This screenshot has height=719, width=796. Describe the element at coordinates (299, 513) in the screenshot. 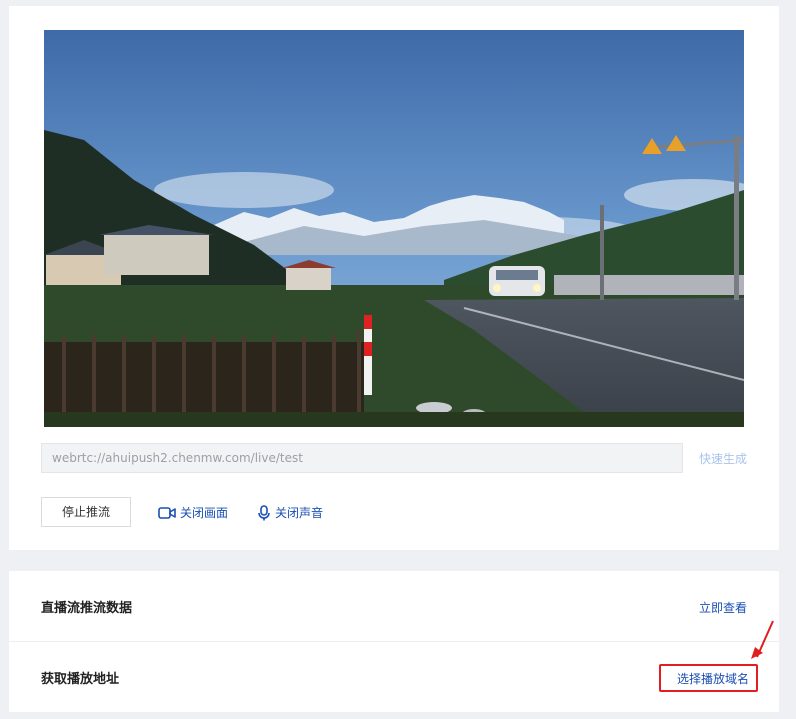

I see `close-audio-label: 关闭声音` at that location.